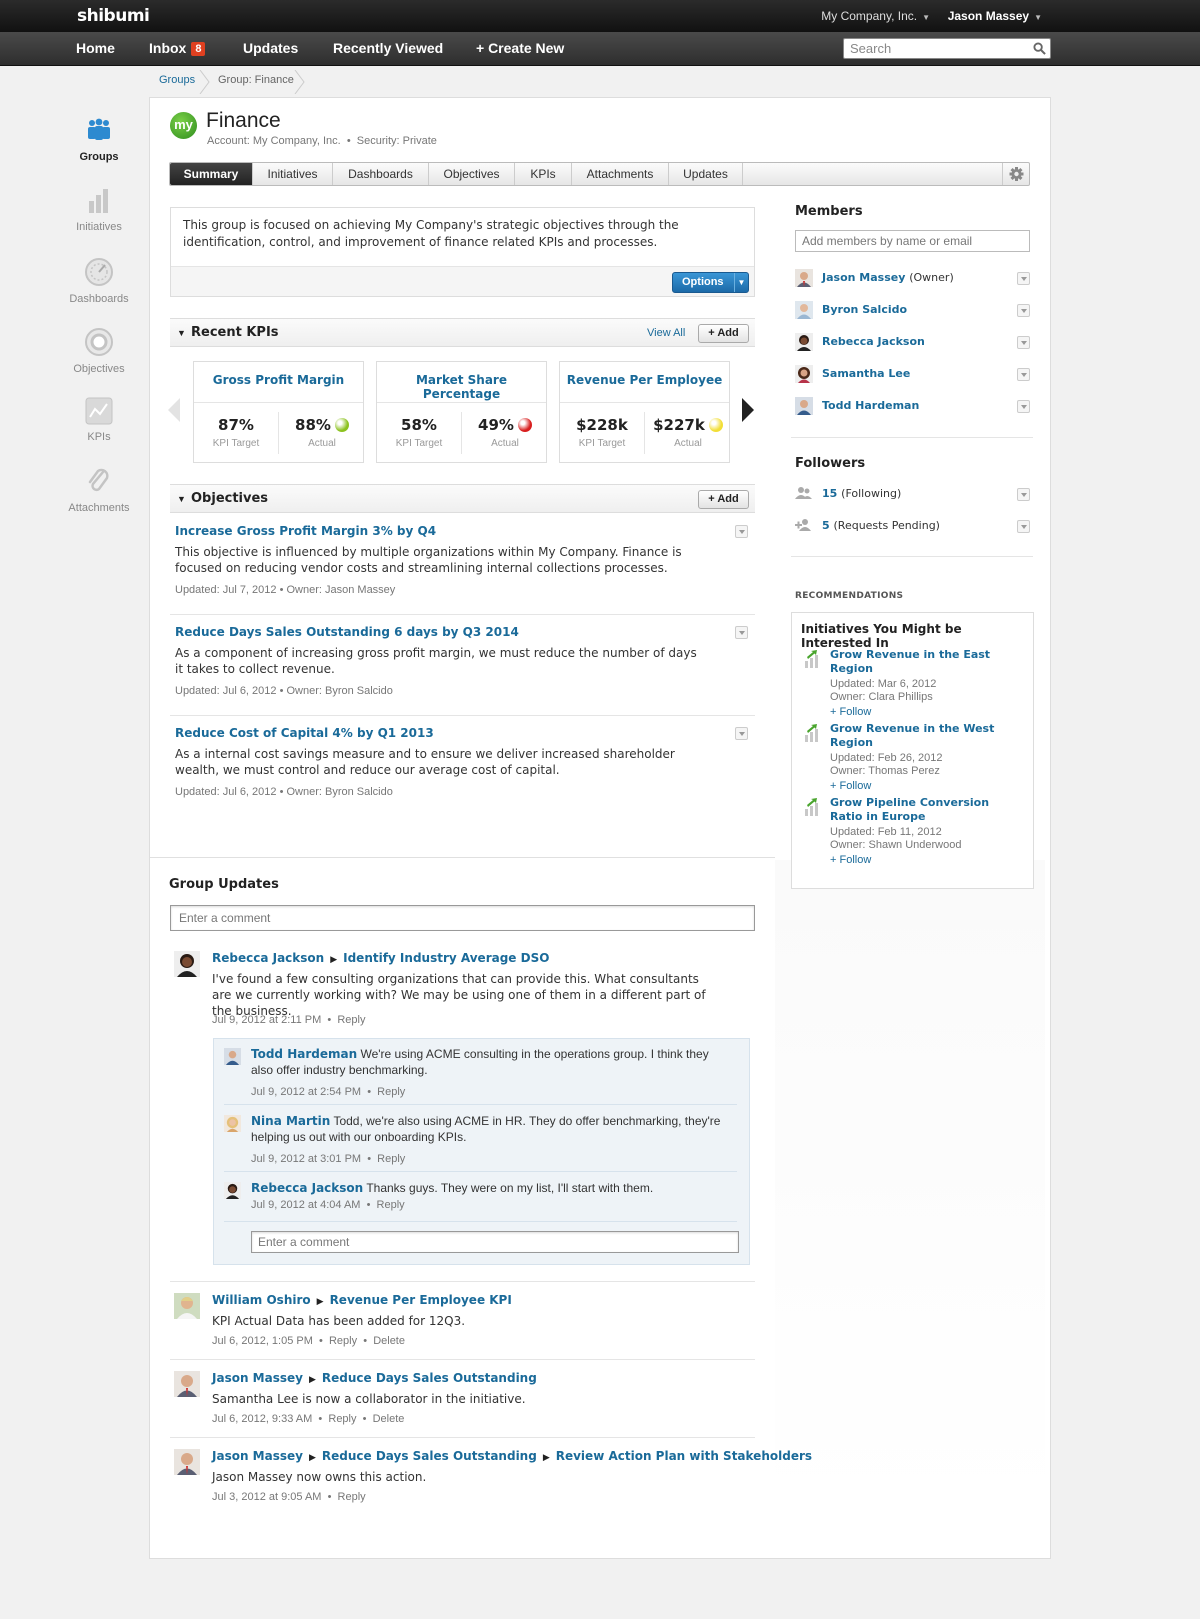 This screenshot has height=1619, width=1200. I want to click on company-switcher: My Company, Inc. ▼, so click(875, 16).